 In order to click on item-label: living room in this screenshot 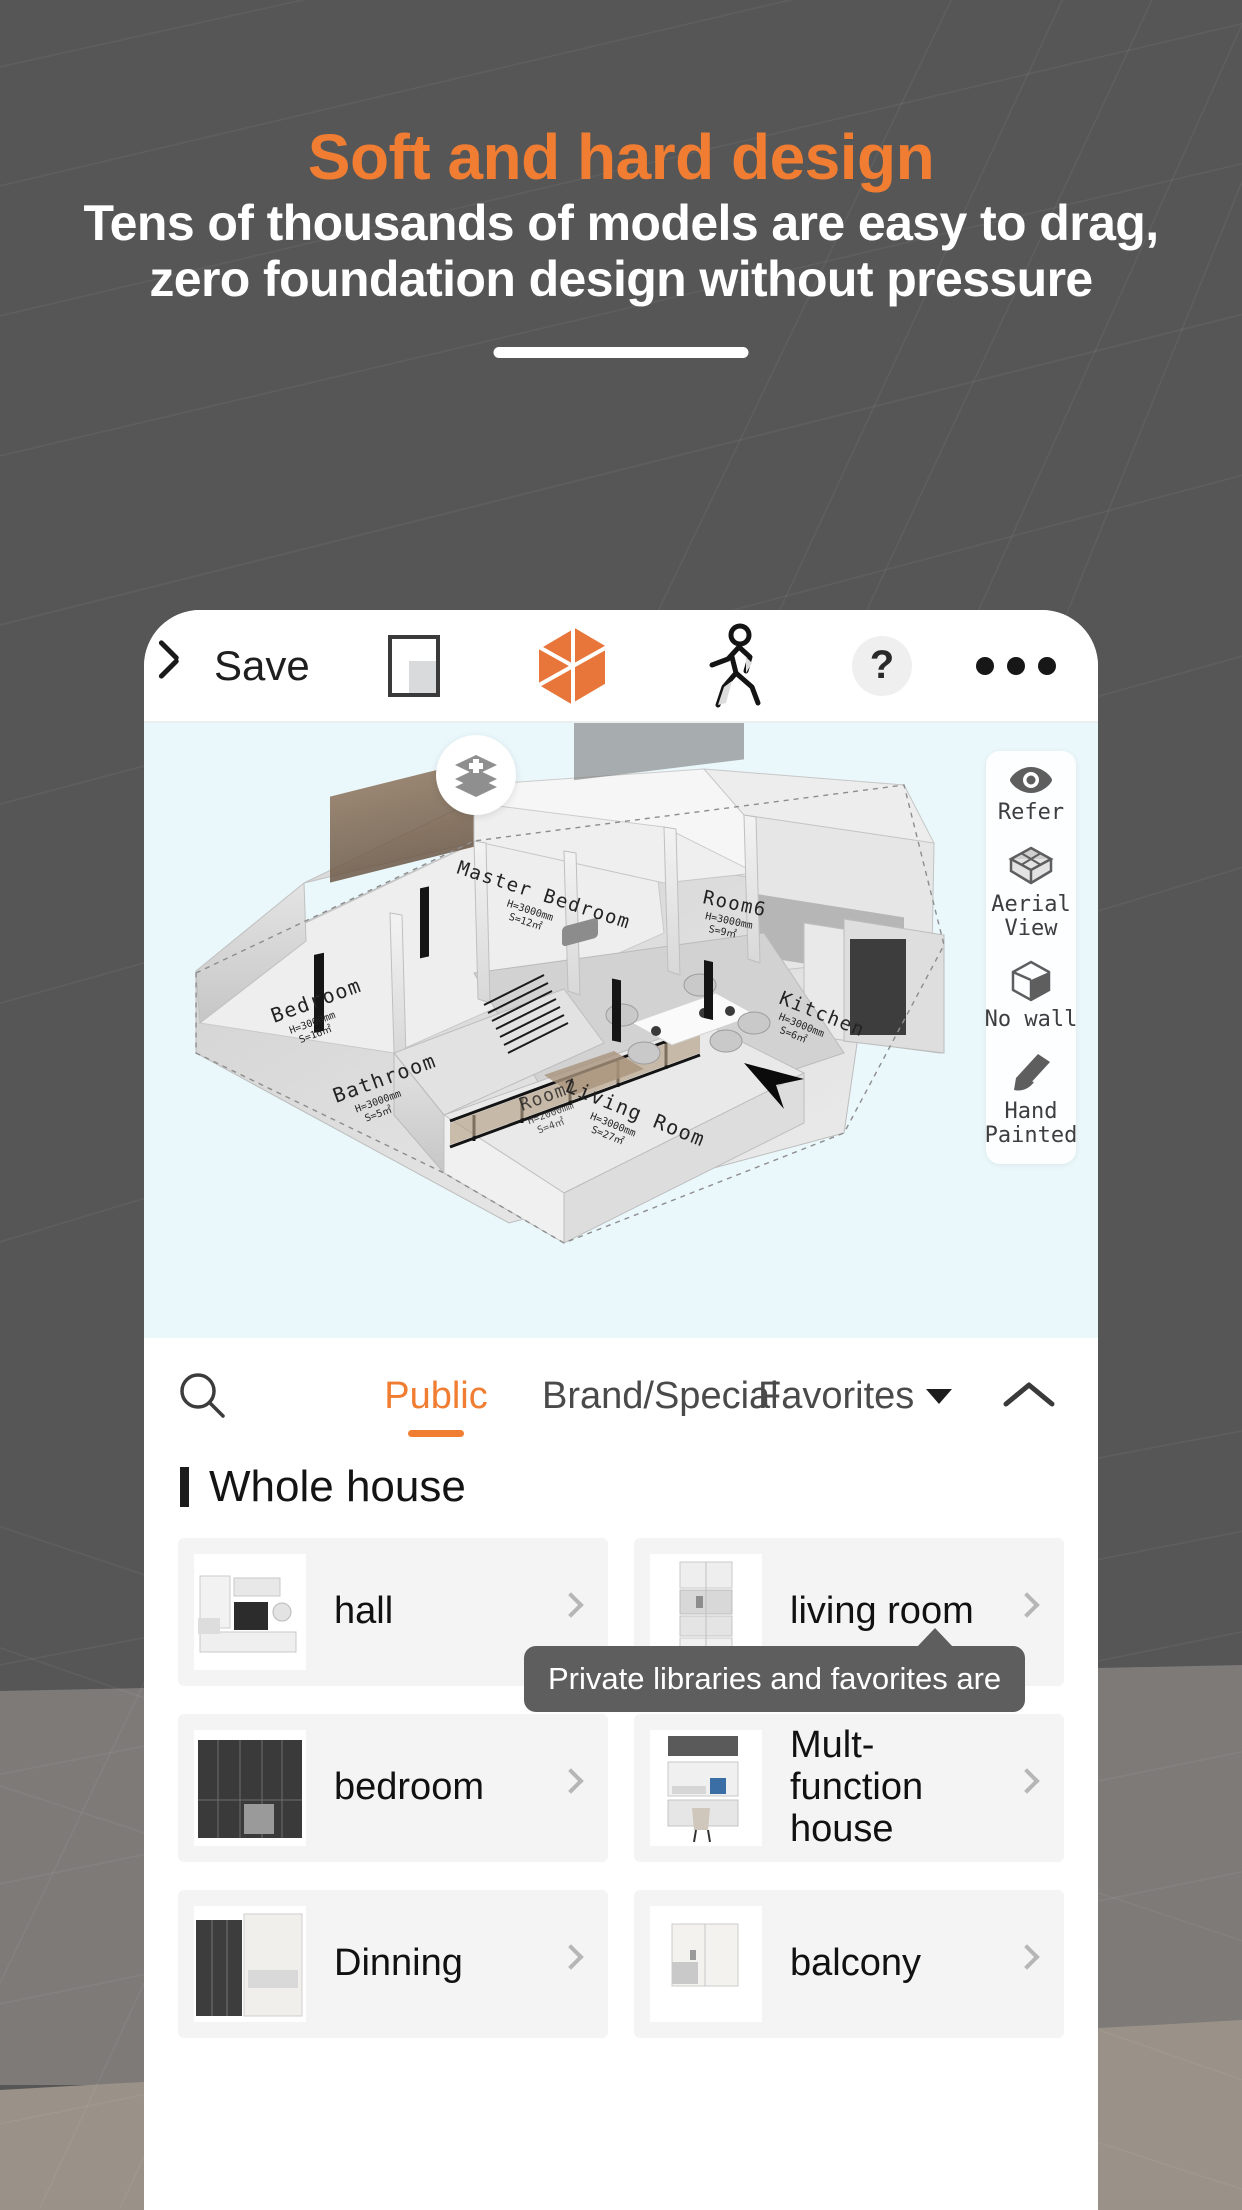, I will do `click(882, 1611)`.